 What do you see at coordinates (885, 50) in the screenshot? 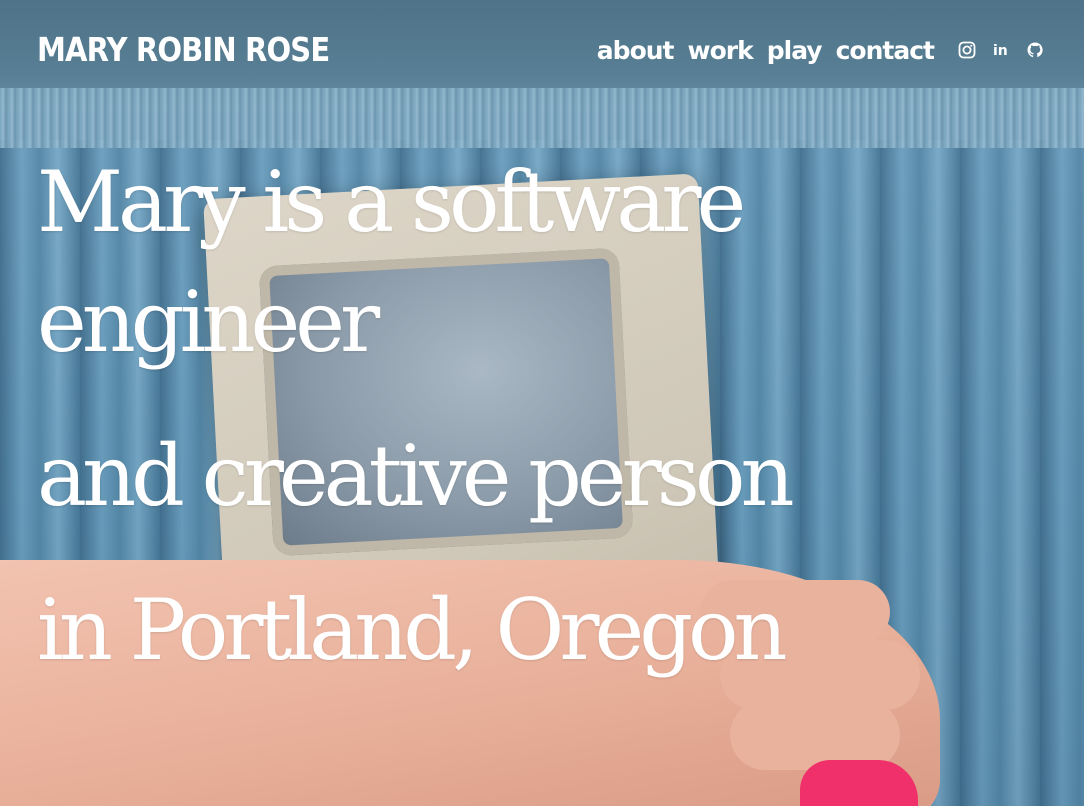
I see `nav-contact: contact` at bounding box center [885, 50].